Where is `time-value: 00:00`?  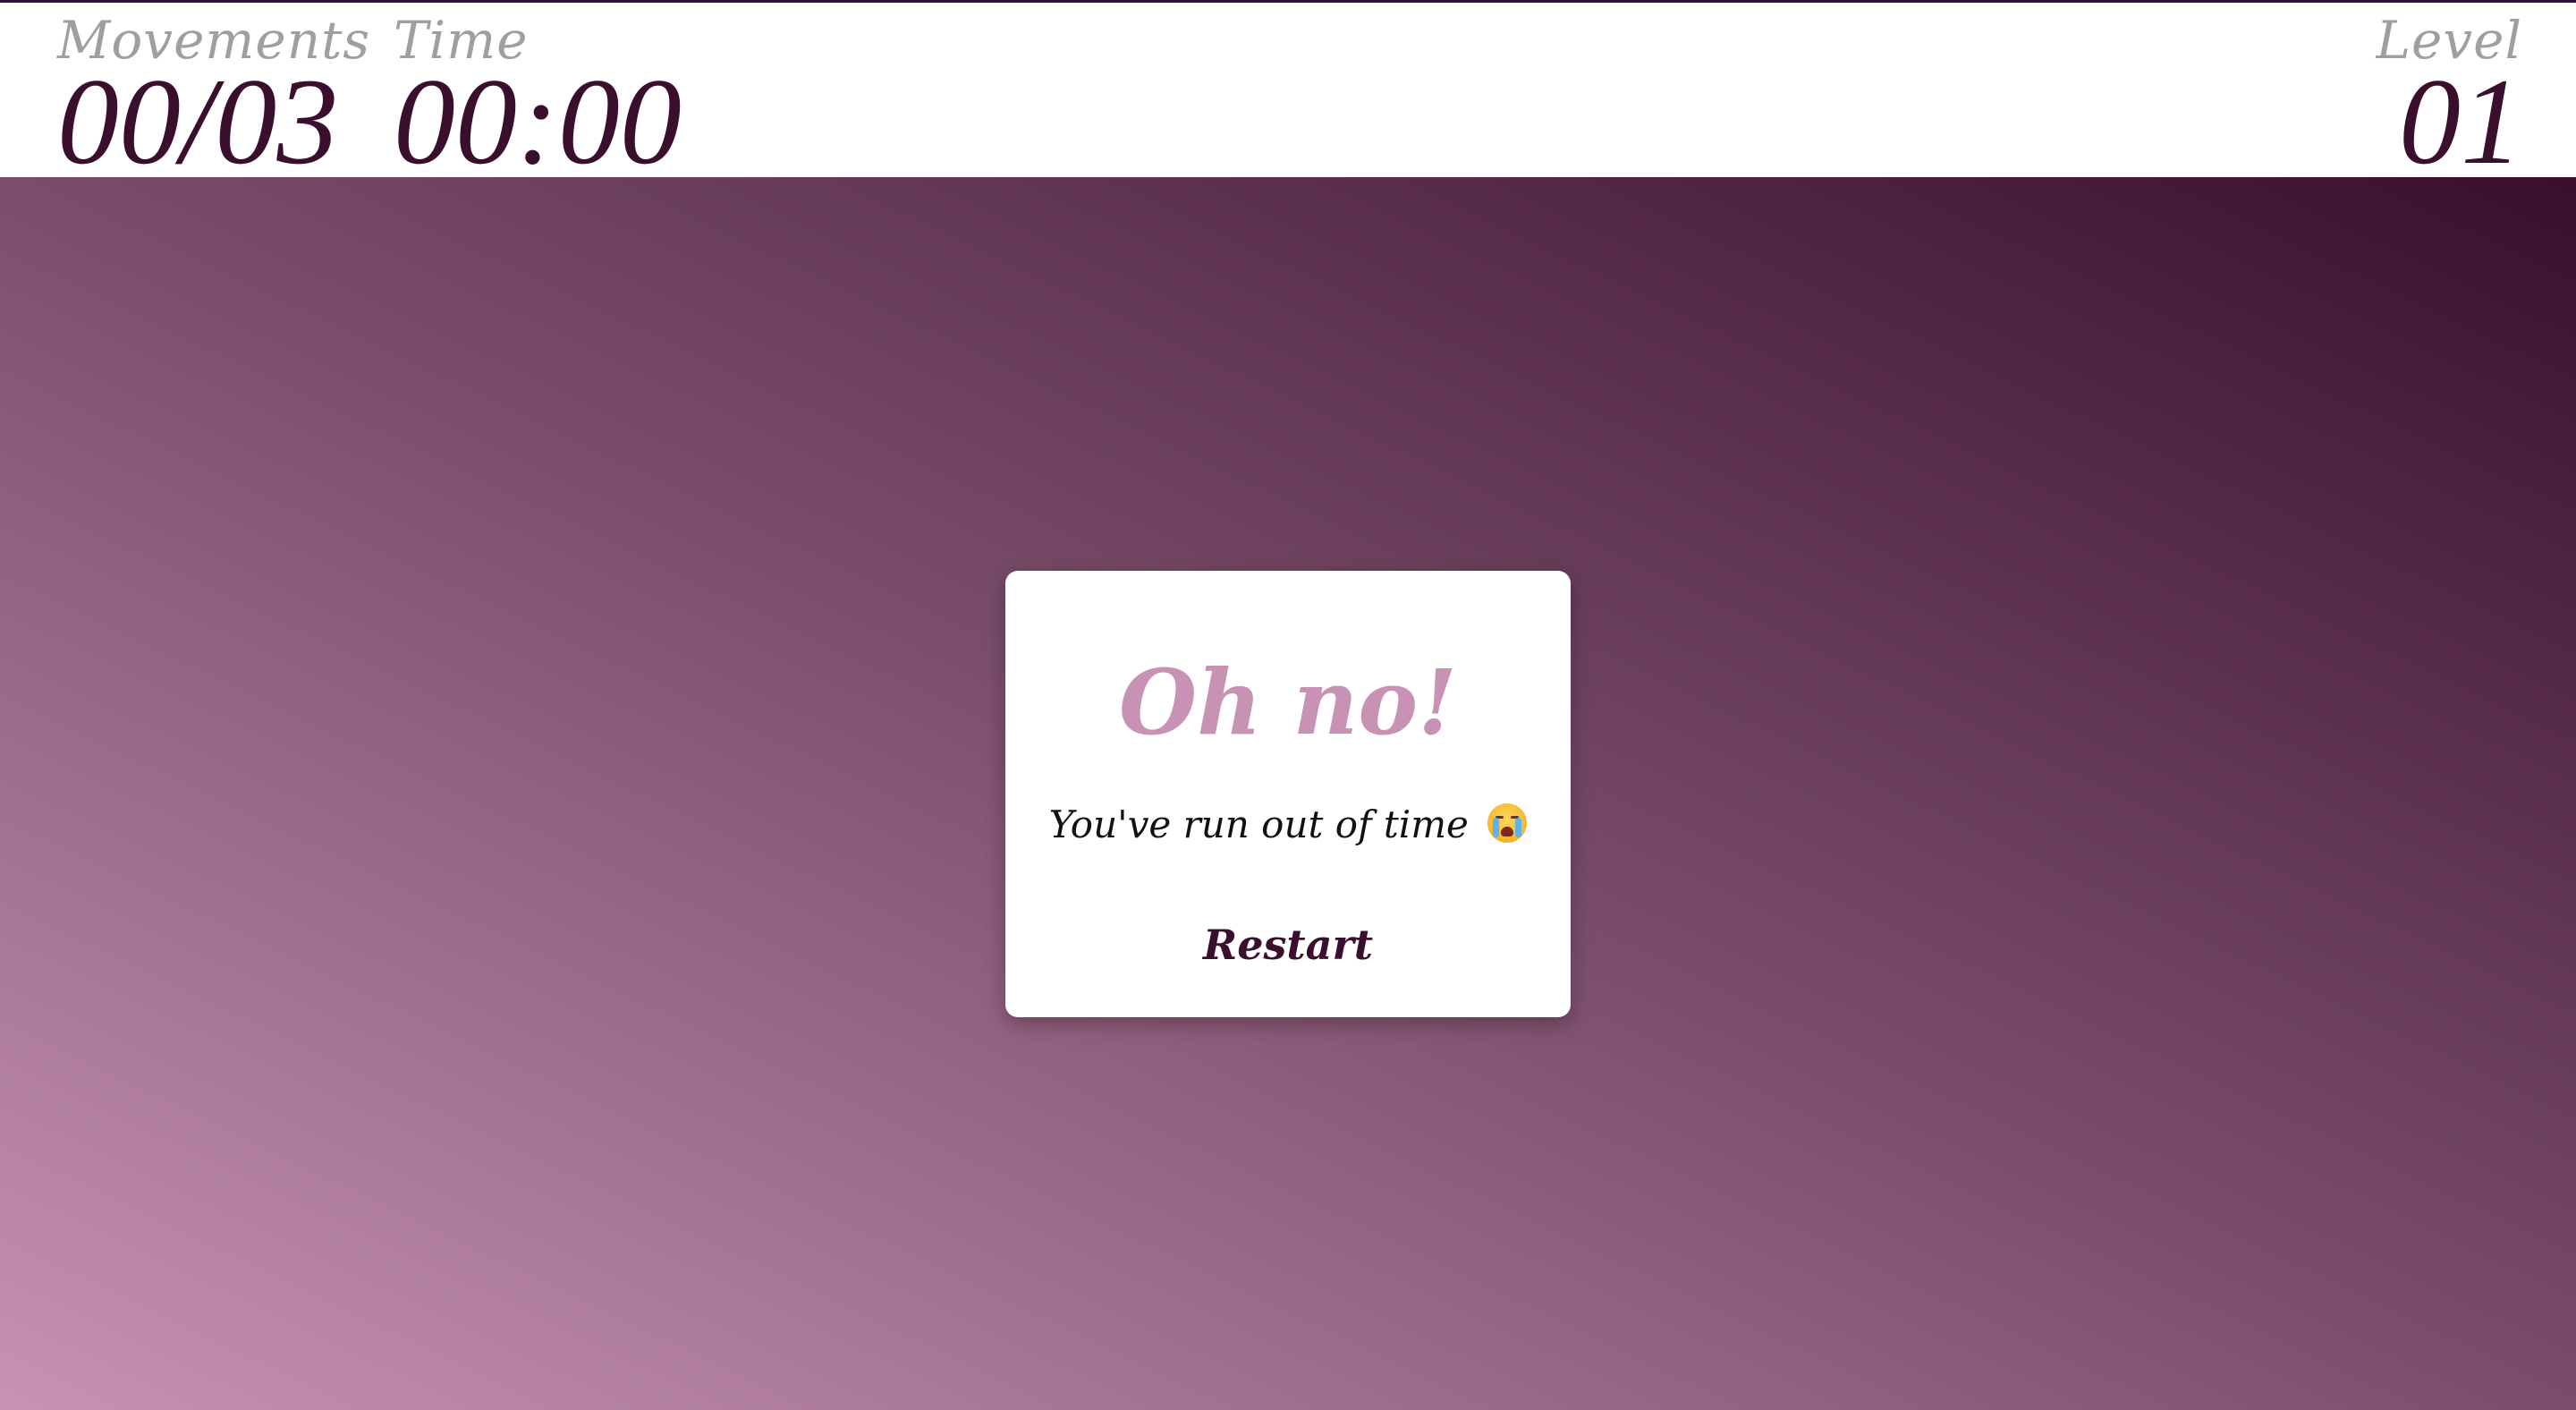
time-value: 00:00 is located at coordinates (538, 122).